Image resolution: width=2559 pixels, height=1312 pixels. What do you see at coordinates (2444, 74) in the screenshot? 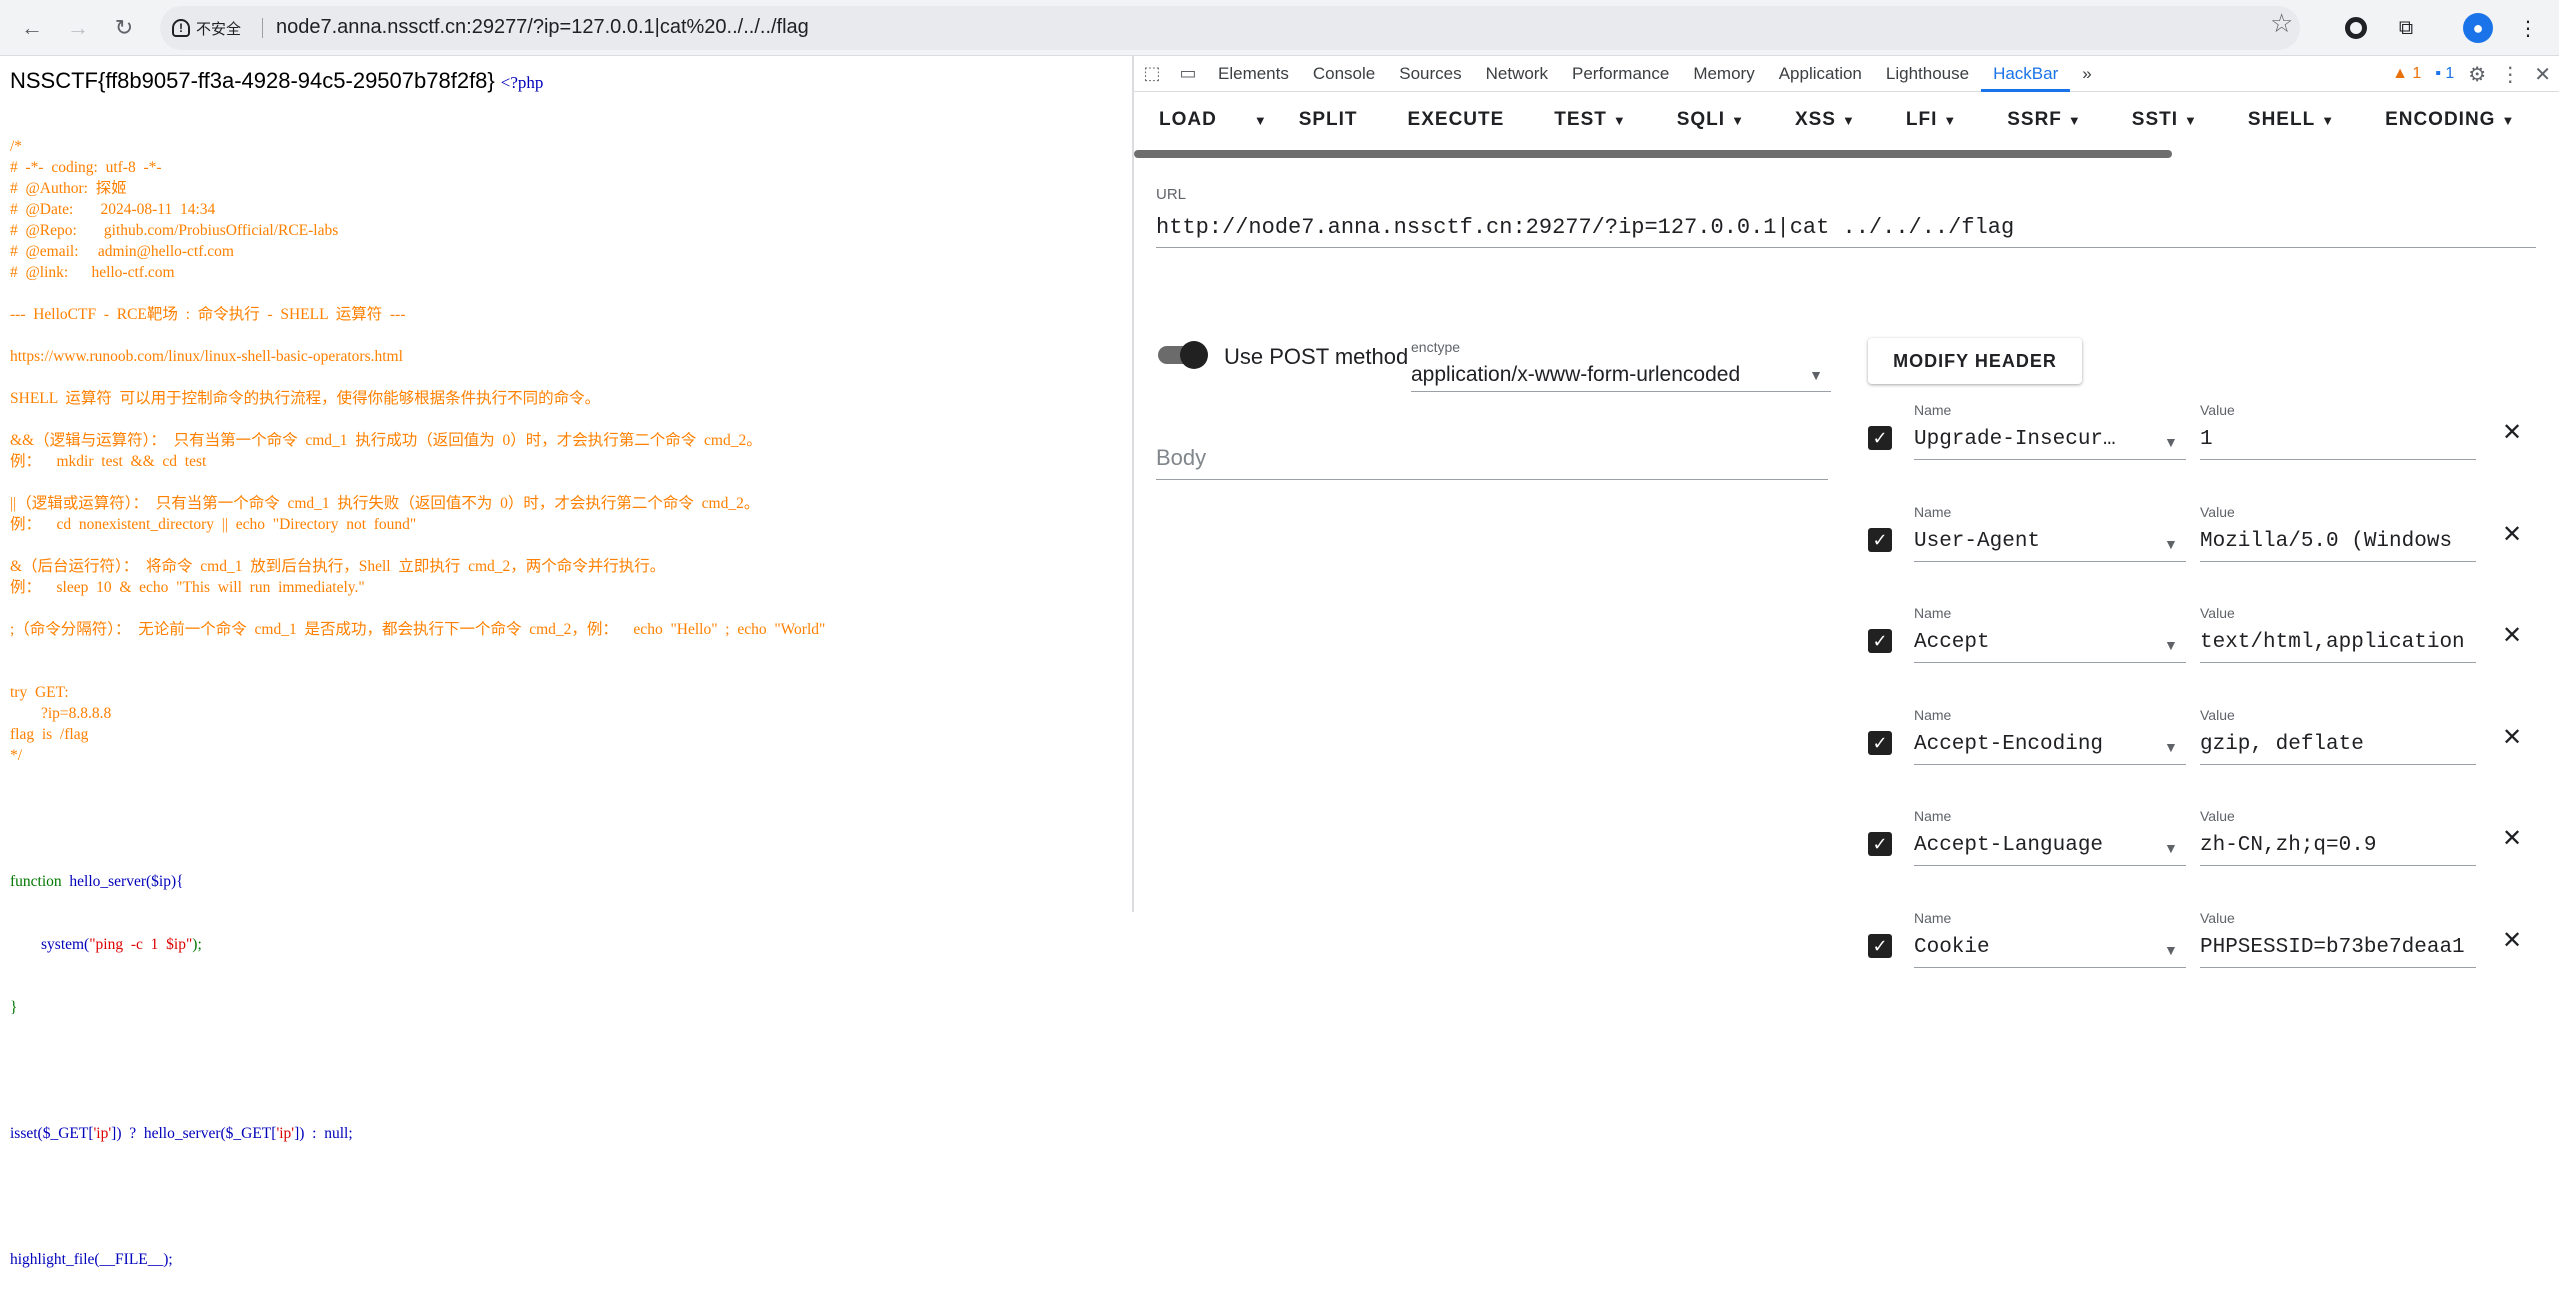
I see `messages-badge: ▪ 1` at bounding box center [2444, 74].